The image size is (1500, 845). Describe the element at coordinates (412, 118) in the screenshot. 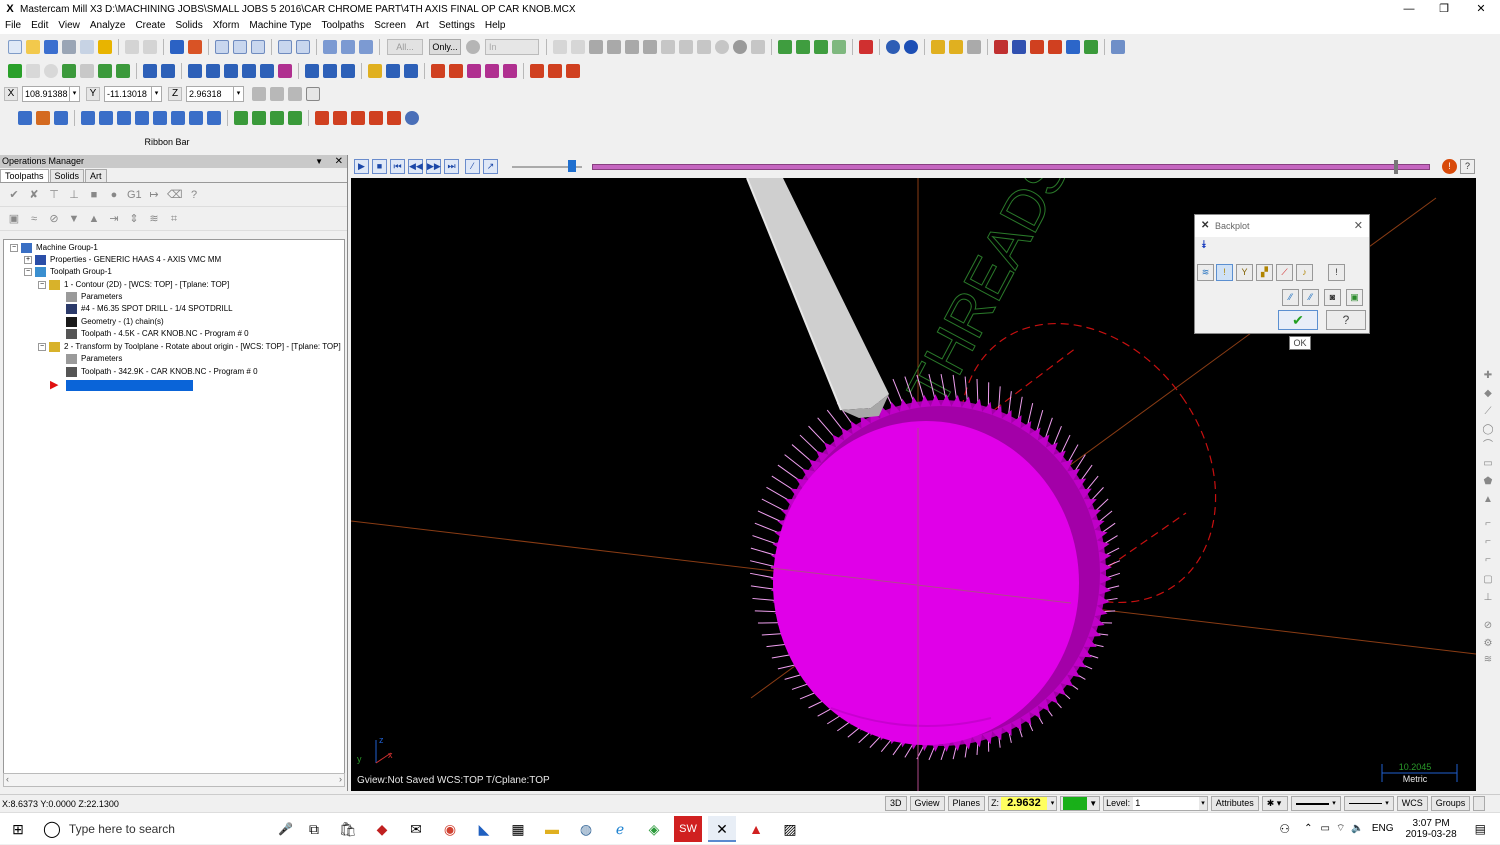

I see `toolpath-21-icon` at that location.